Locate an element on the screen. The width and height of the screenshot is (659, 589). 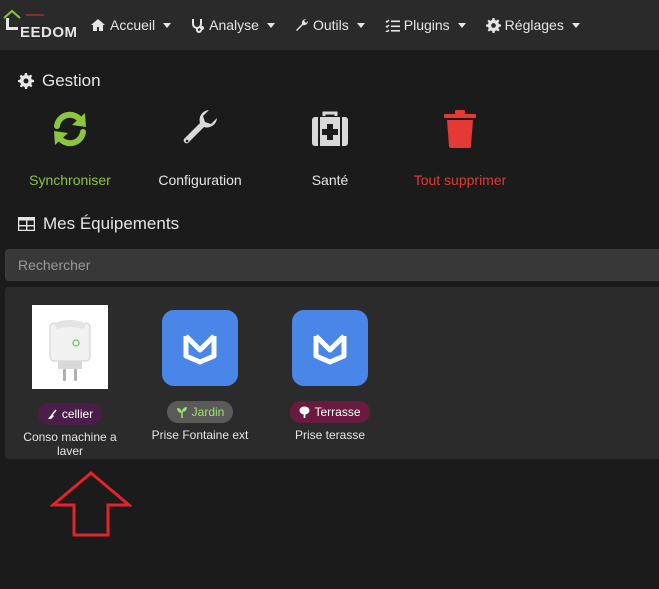
configuration-button: Configuration is located at coordinates (200, 147).